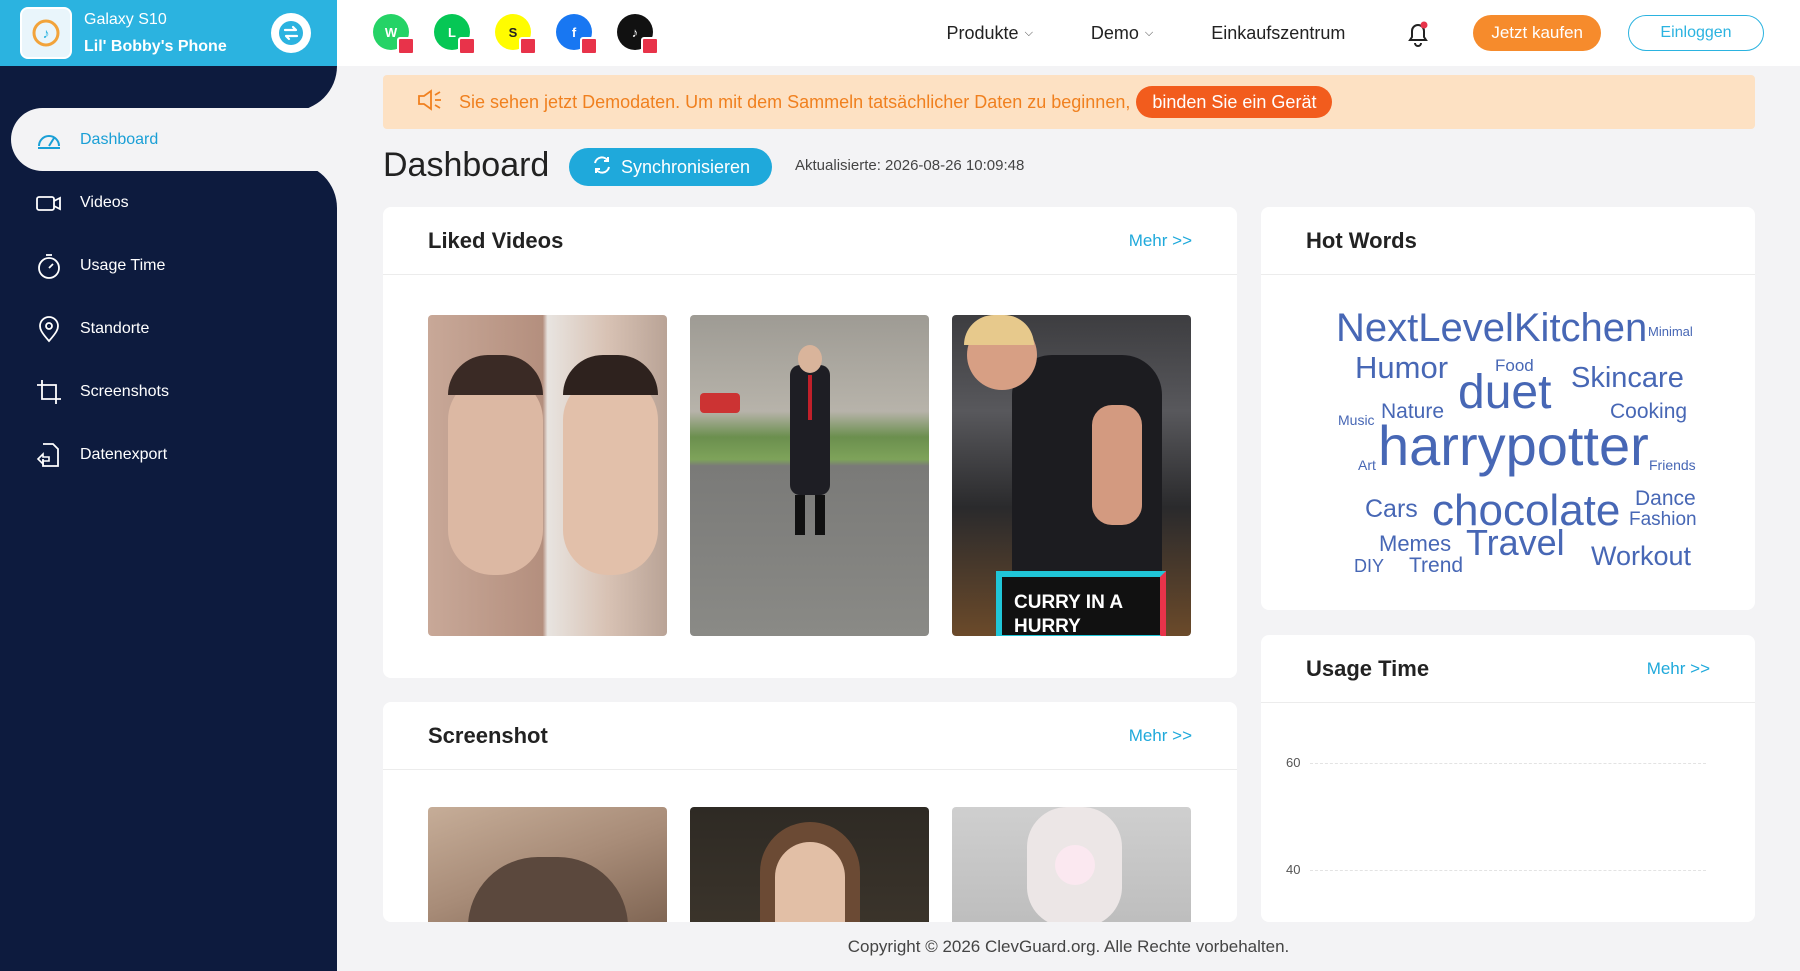  Describe the element at coordinates (990, 33) in the screenshot. I see `menu-produkte: Produkte ⌵` at that location.